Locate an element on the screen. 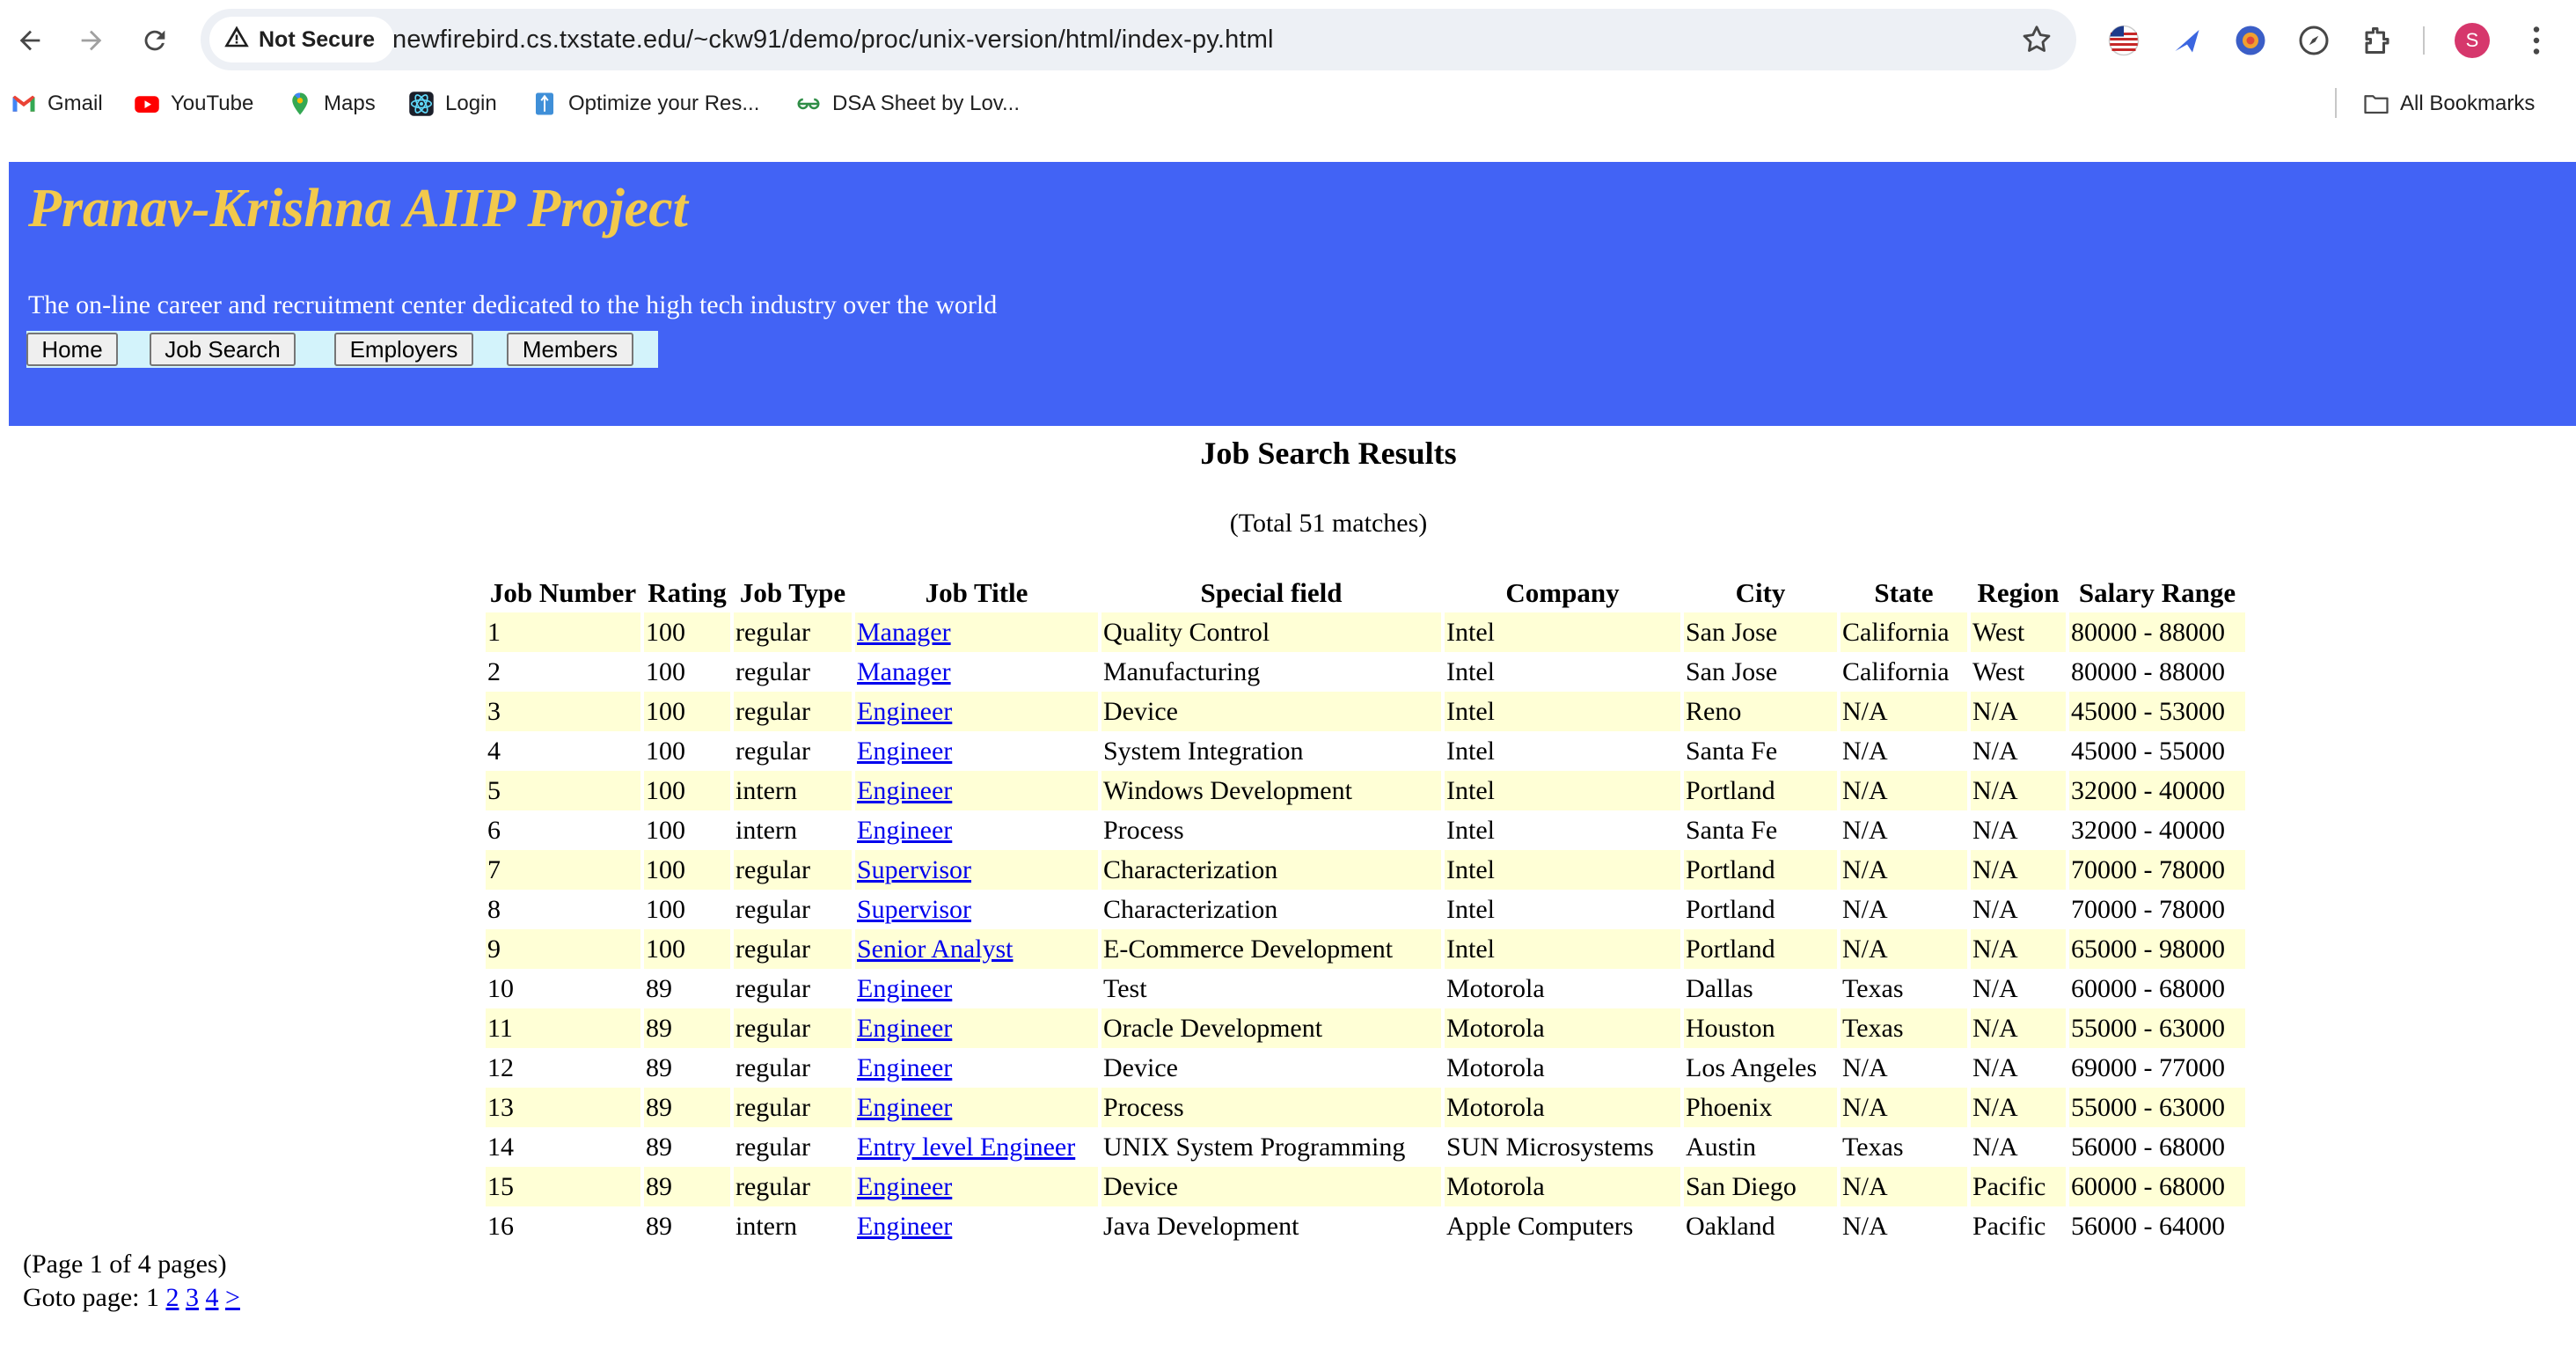  cell-special-field: Quality Control is located at coordinates (1271, 632).